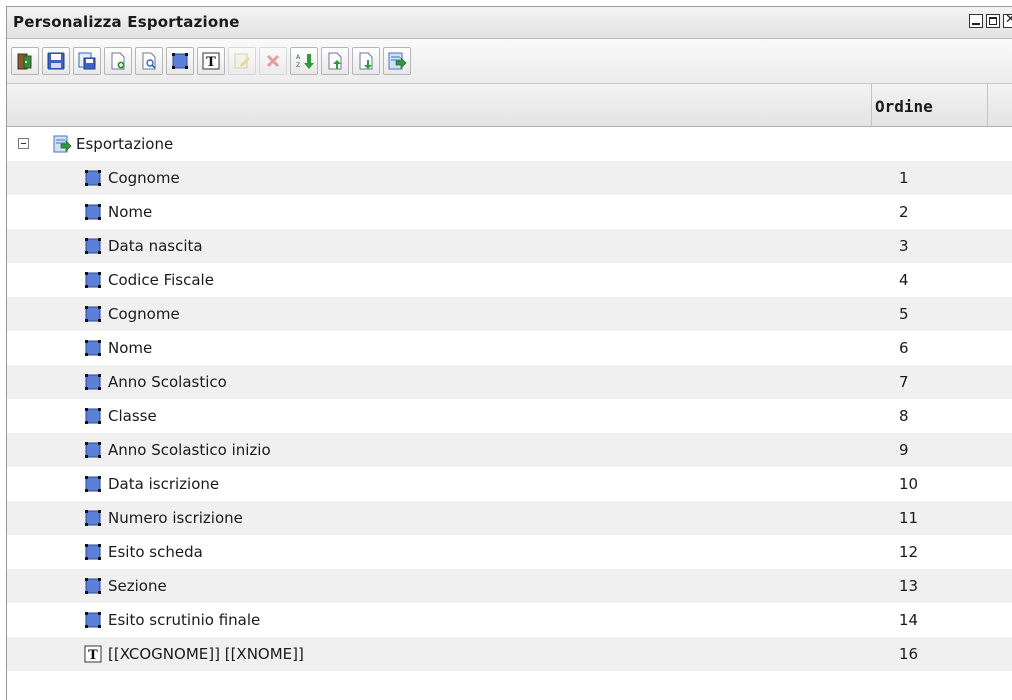 The height and width of the screenshot is (700, 1012). What do you see at coordinates (904, 382) in the screenshot?
I see `tree-row-order: 7` at bounding box center [904, 382].